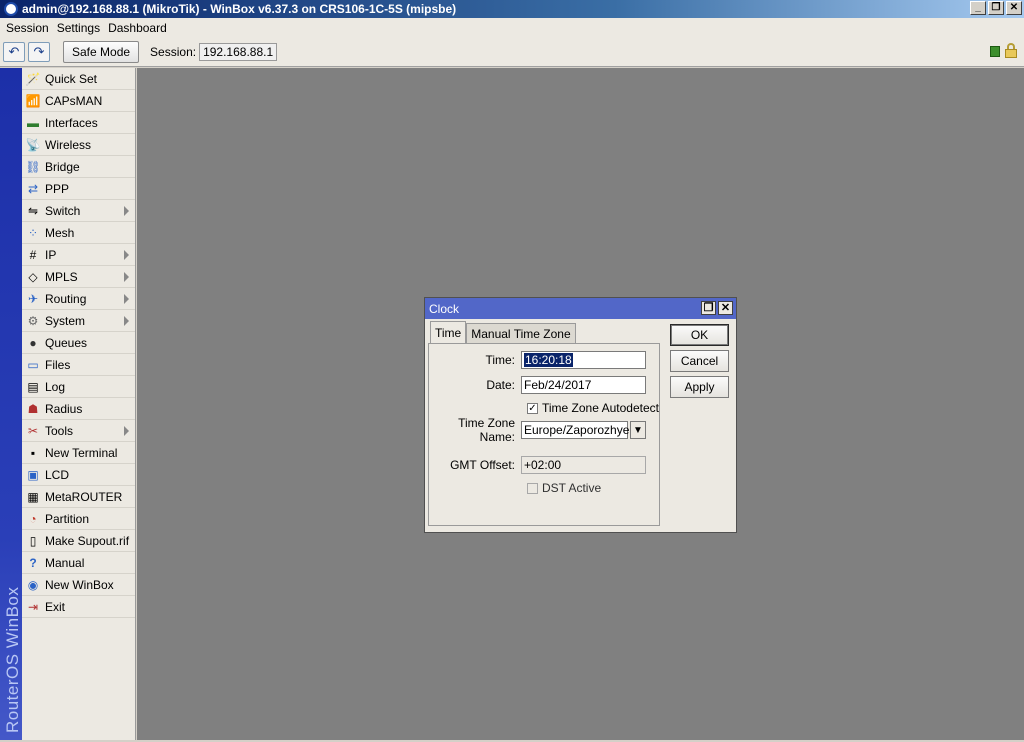 The height and width of the screenshot is (742, 1024). I want to click on sidebar-item-label: Routing, so click(66, 298).